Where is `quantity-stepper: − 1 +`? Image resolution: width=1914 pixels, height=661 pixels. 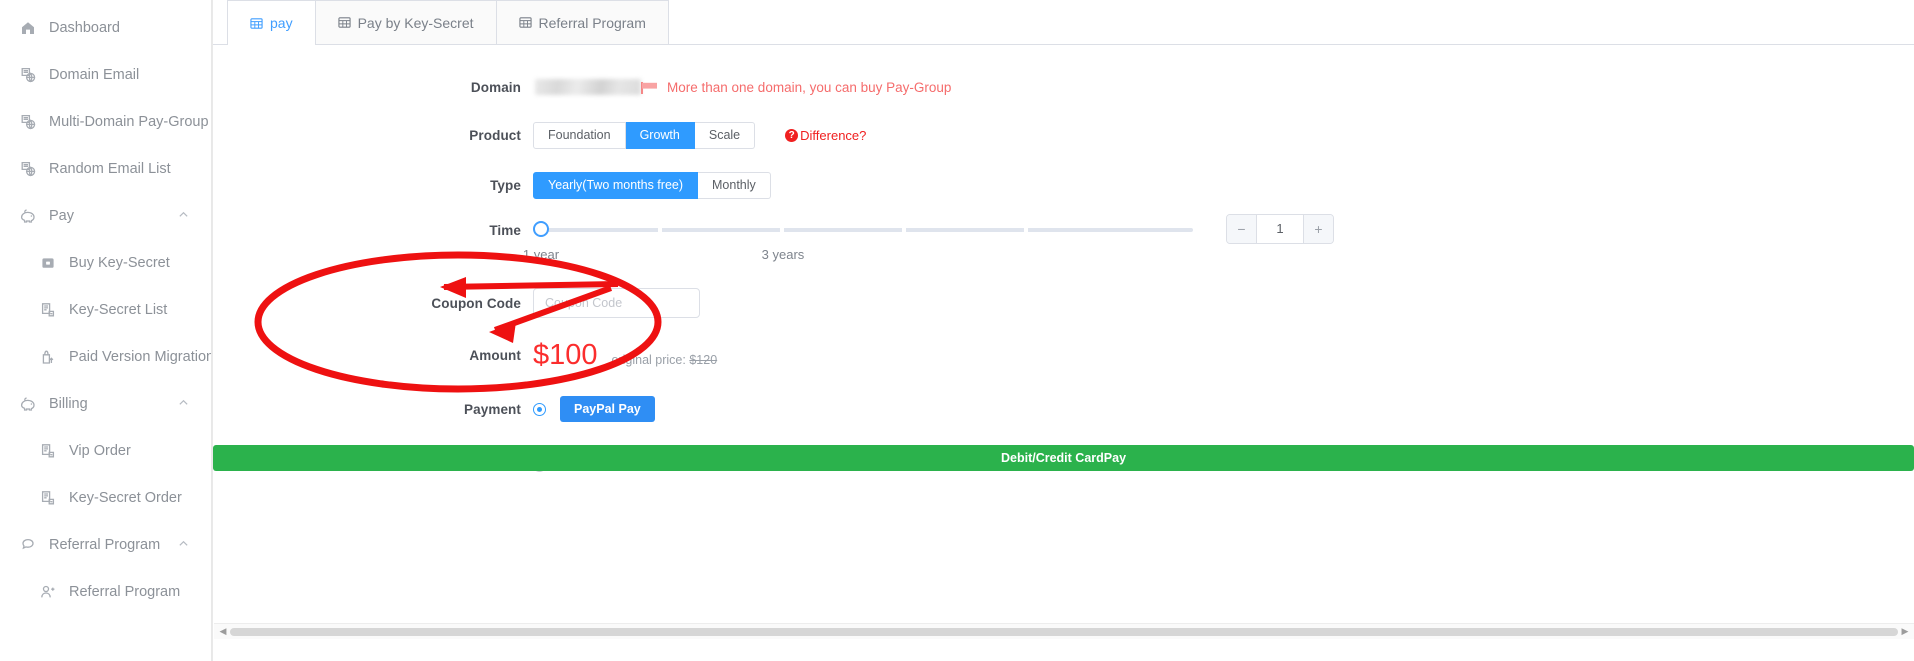
quantity-stepper: − 1 + is located at coordinates (1280, 229).